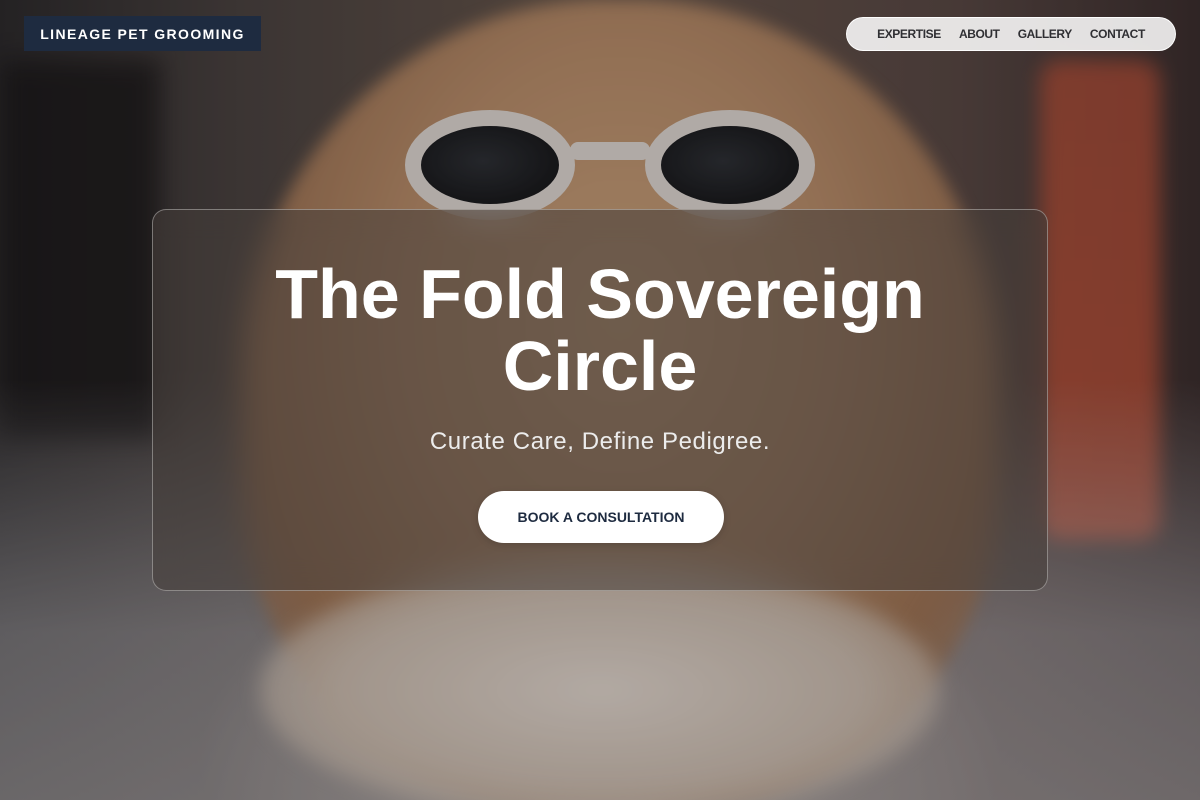 The width and height of the screenshot is (1200, 800). I want to click on nav-link-gallery: GALLERY, so click(1045, 34).